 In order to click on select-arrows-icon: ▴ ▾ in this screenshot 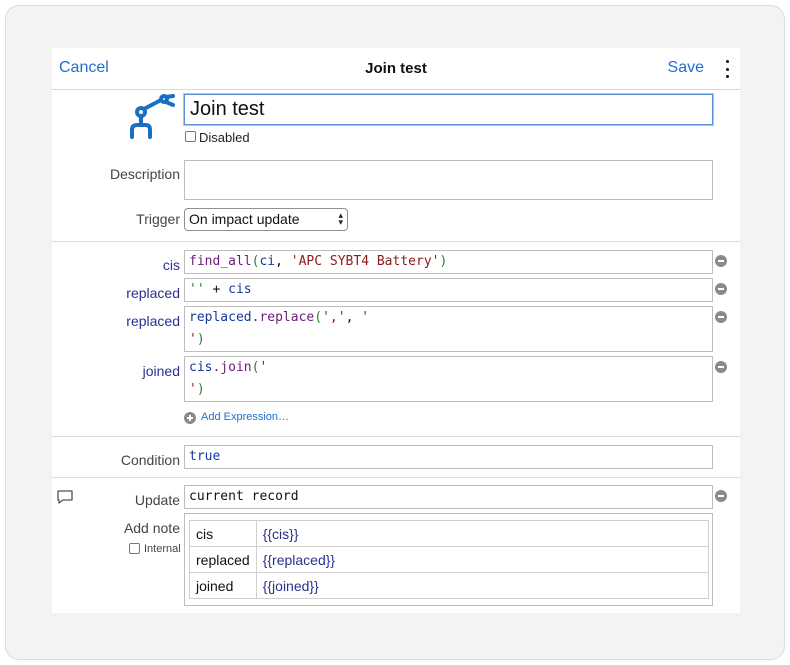, I will do `click(340, 218)`.